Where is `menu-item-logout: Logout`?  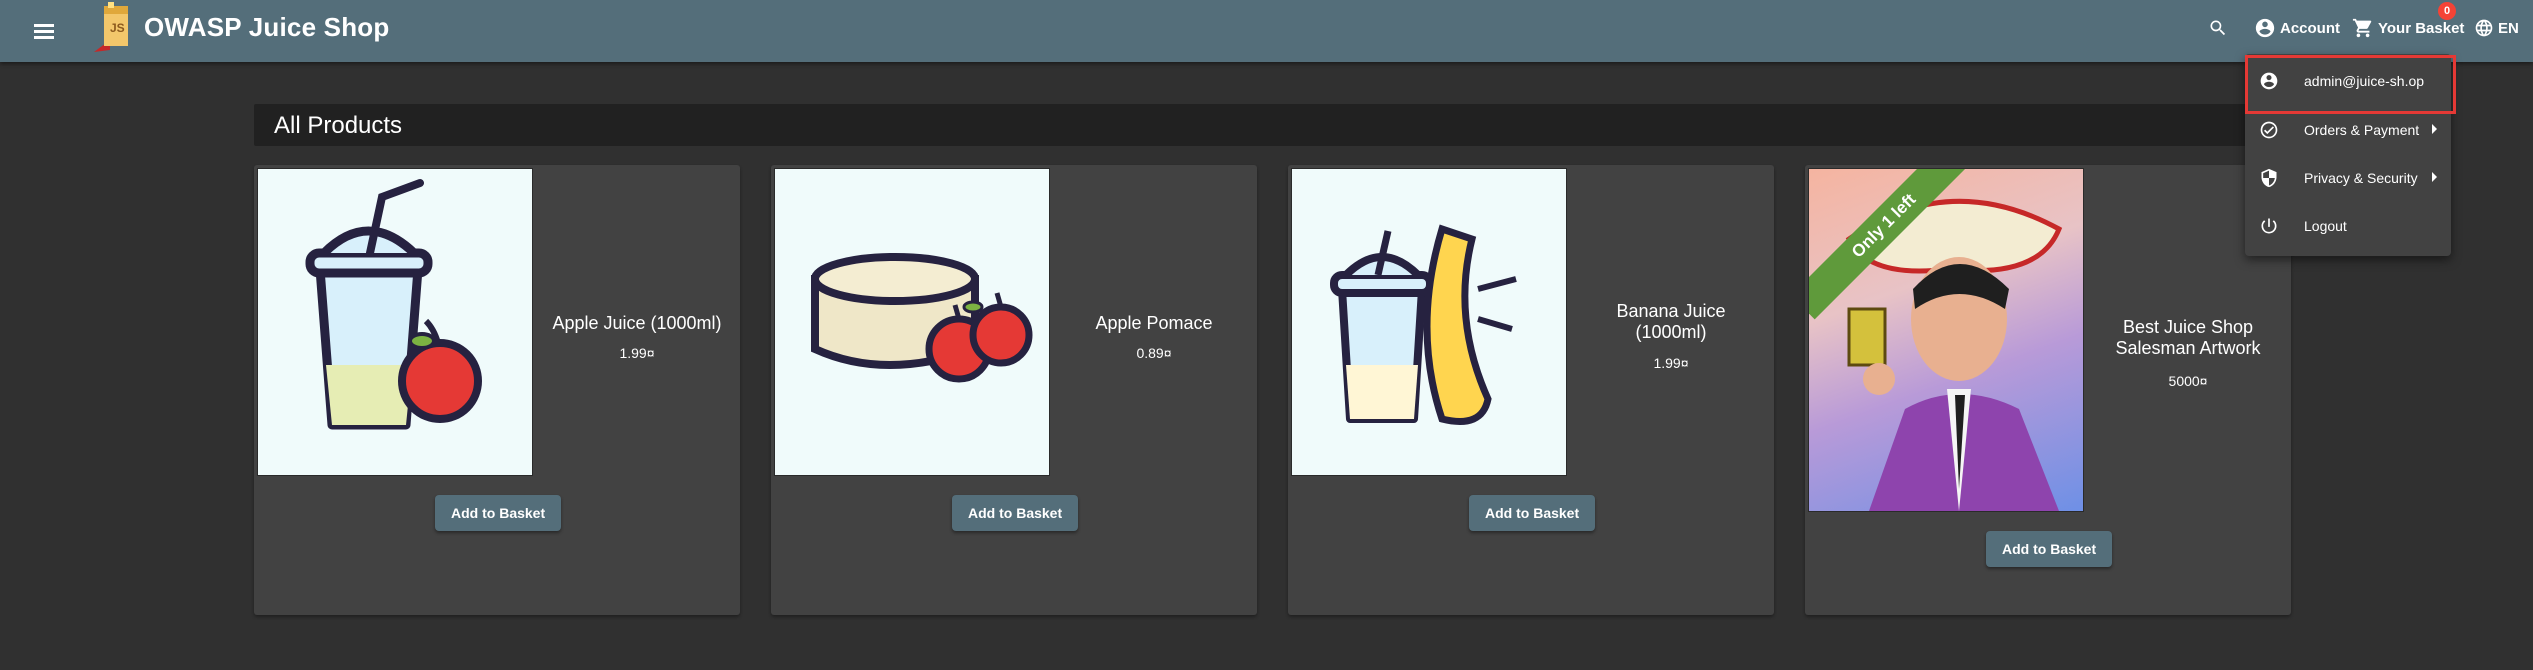 menu-item-logout: Logout is located at coordinates (2348, 226).